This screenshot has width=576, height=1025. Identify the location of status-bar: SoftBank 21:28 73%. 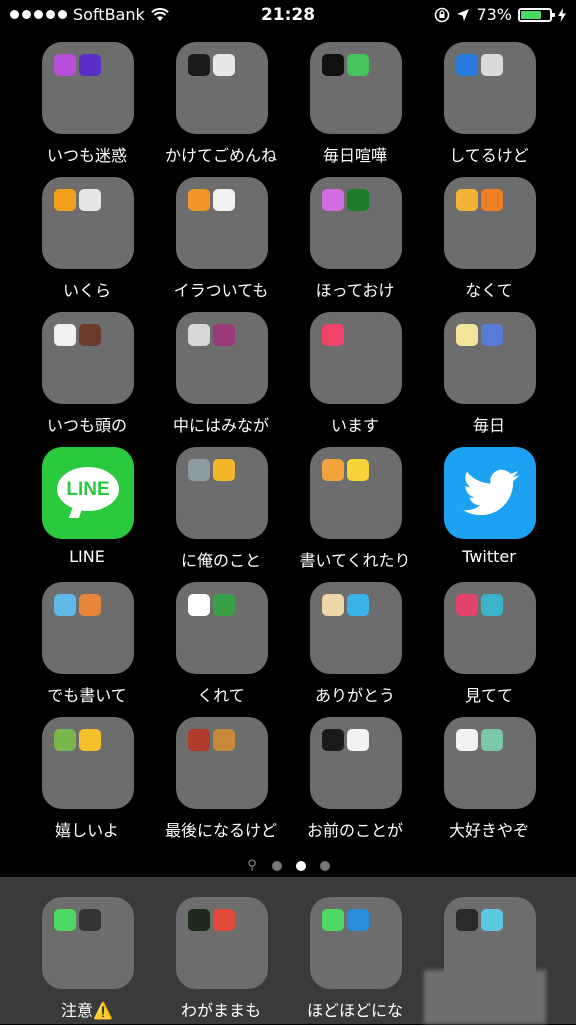
(288, 16).